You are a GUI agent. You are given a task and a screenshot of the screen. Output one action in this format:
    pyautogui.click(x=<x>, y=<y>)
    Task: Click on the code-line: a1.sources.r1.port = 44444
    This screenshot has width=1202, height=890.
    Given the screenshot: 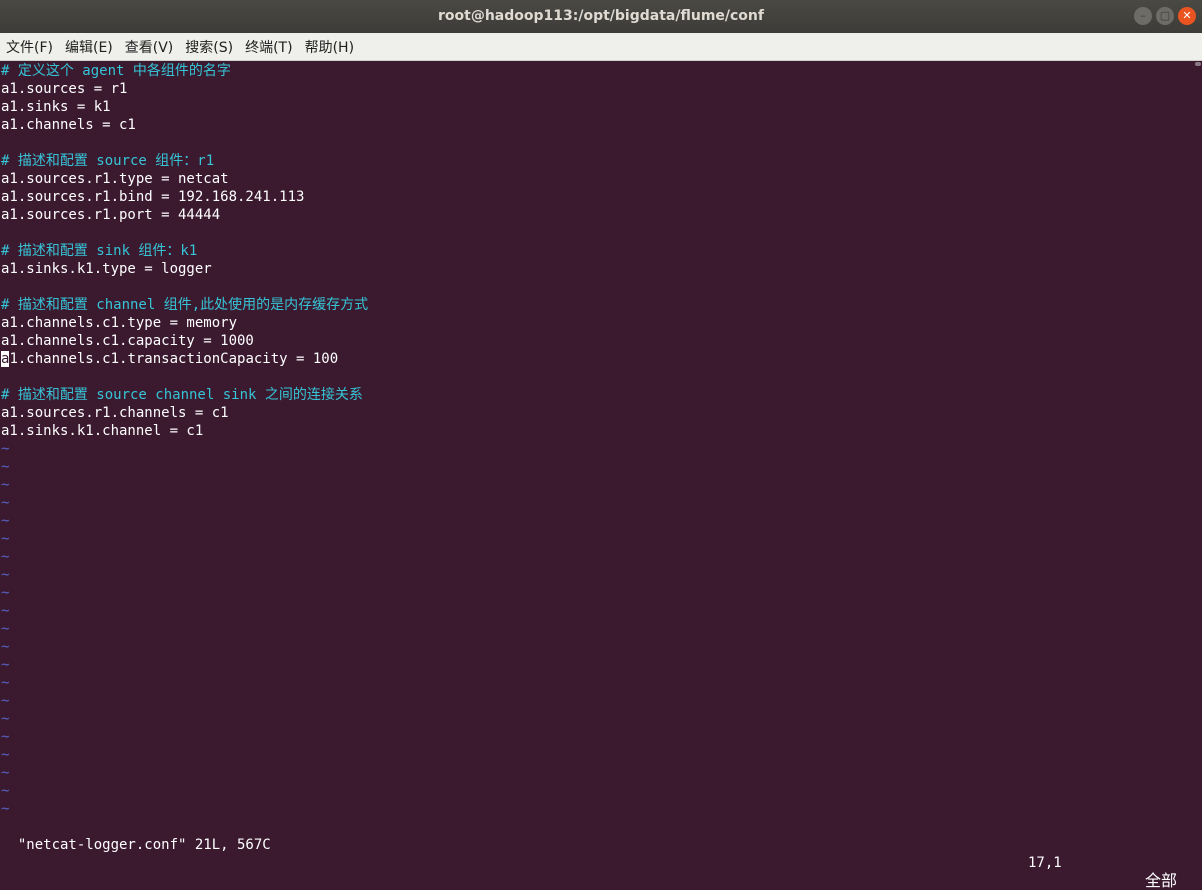 What is the action you would take?
    pyautogui.click(x=111, y=215)
    